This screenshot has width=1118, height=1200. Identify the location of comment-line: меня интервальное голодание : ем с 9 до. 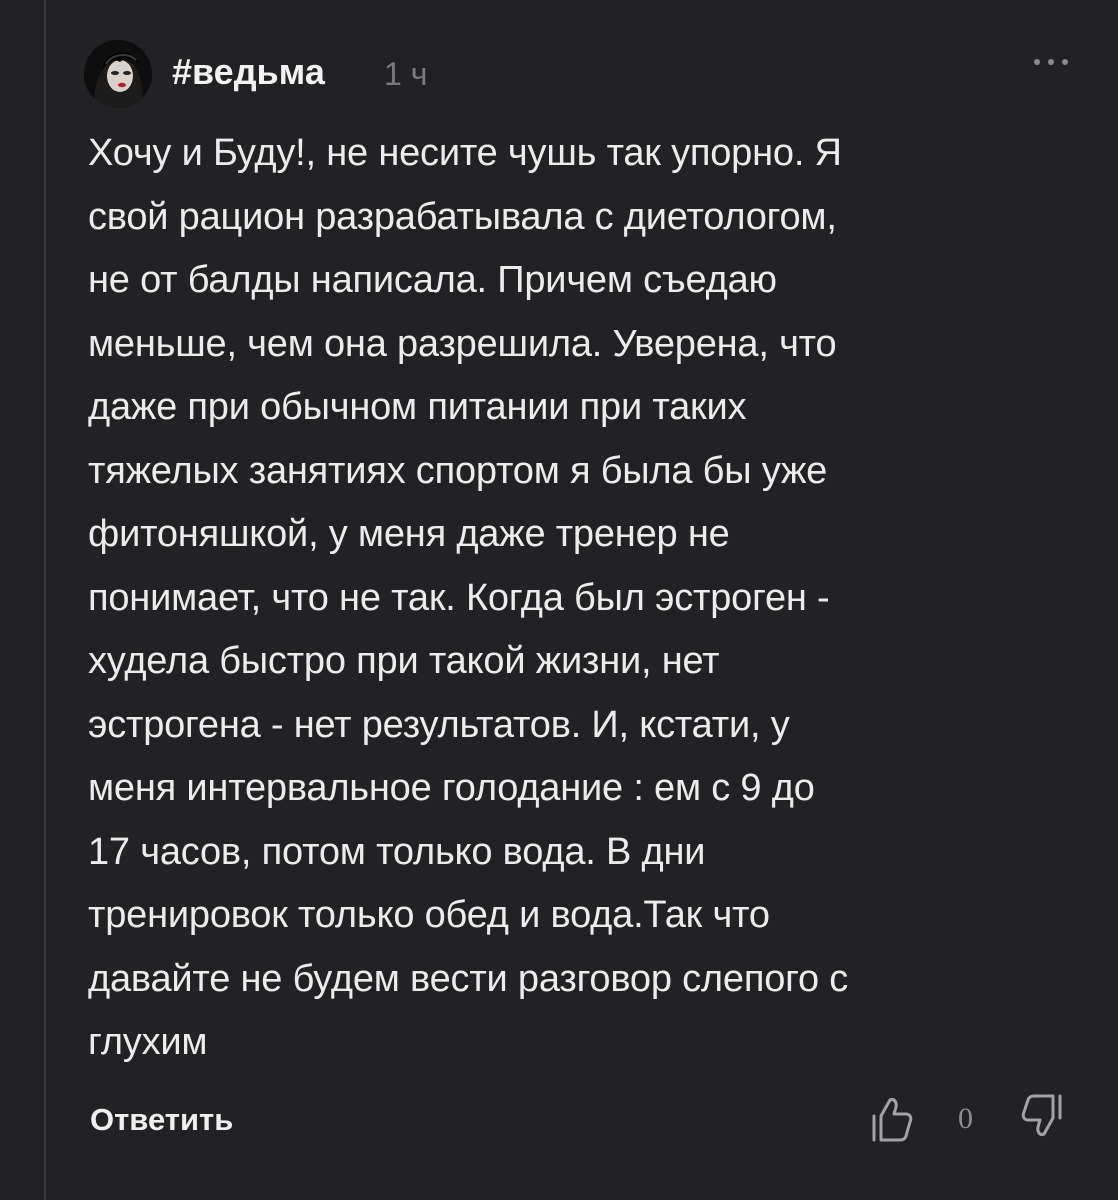
(451, 788).